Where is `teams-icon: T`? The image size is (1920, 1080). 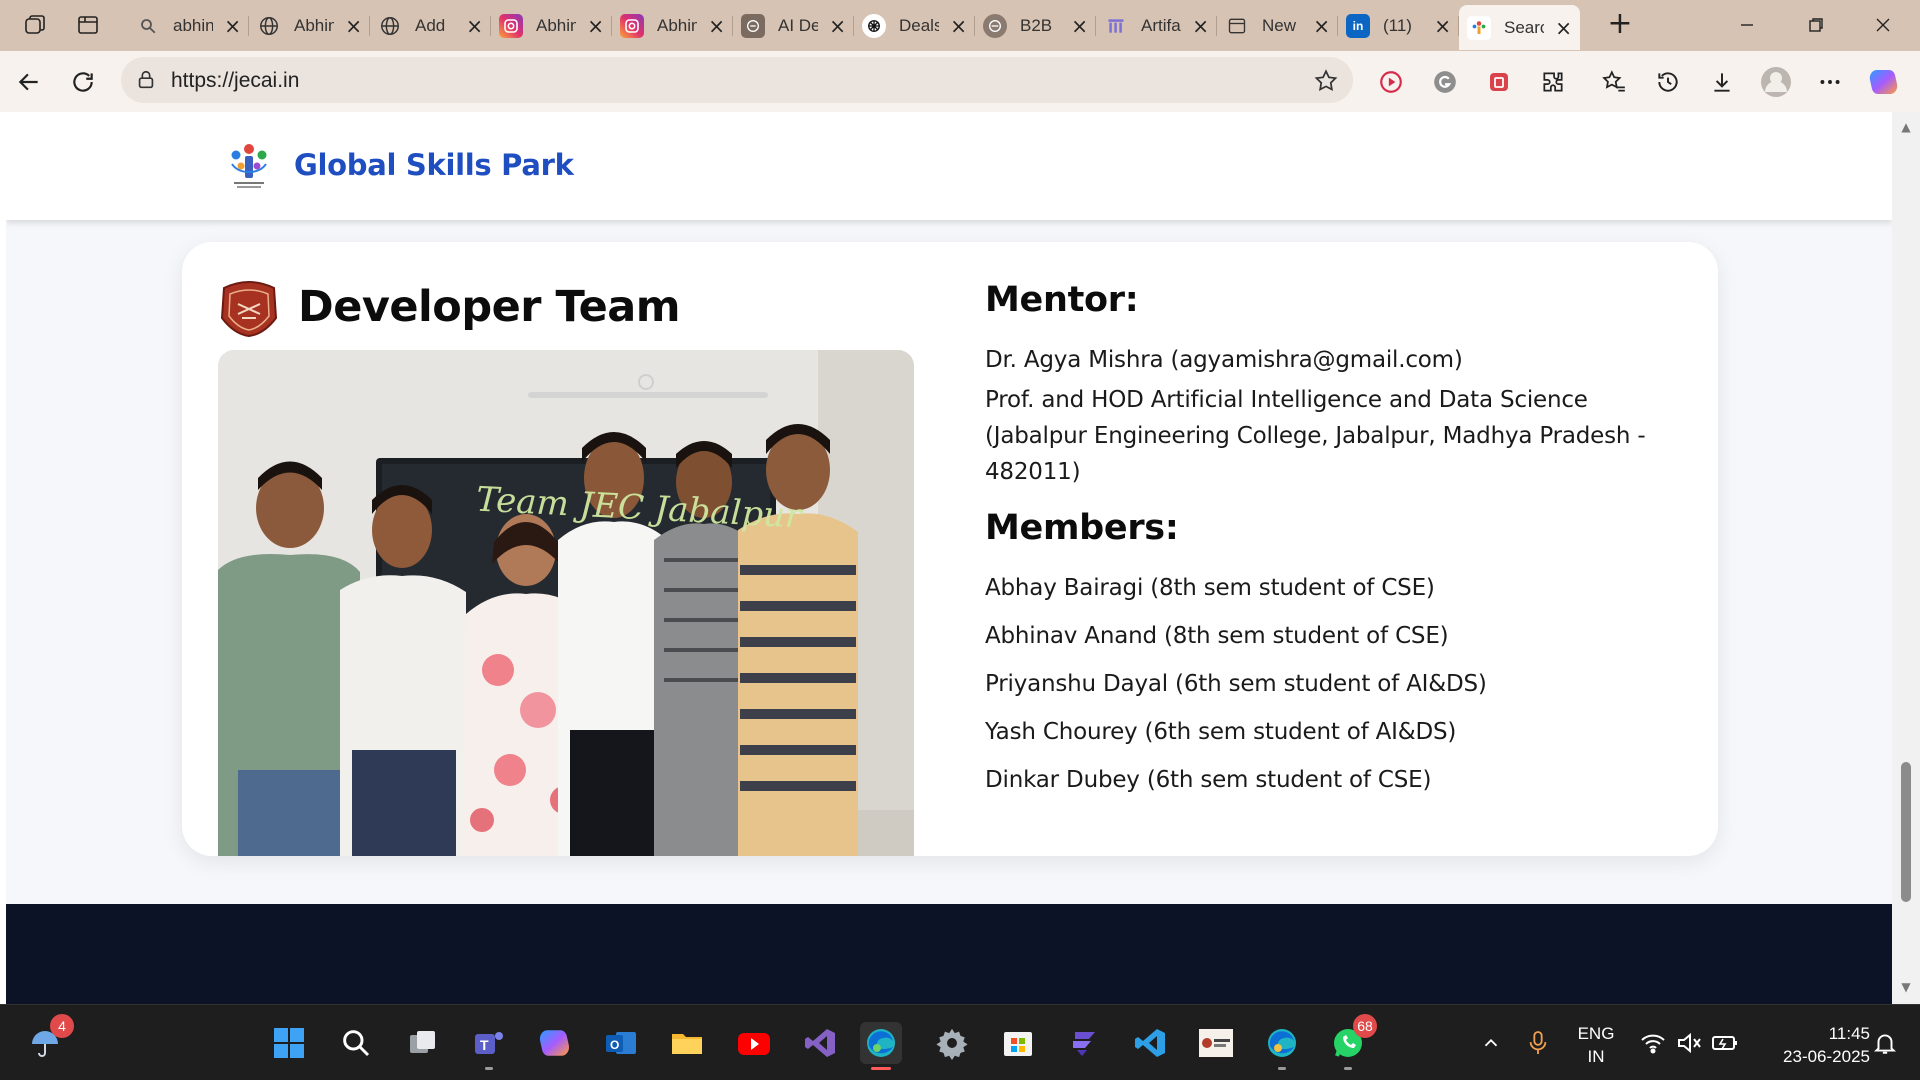 teams-icon: T is located at coordinates (489, 1046).